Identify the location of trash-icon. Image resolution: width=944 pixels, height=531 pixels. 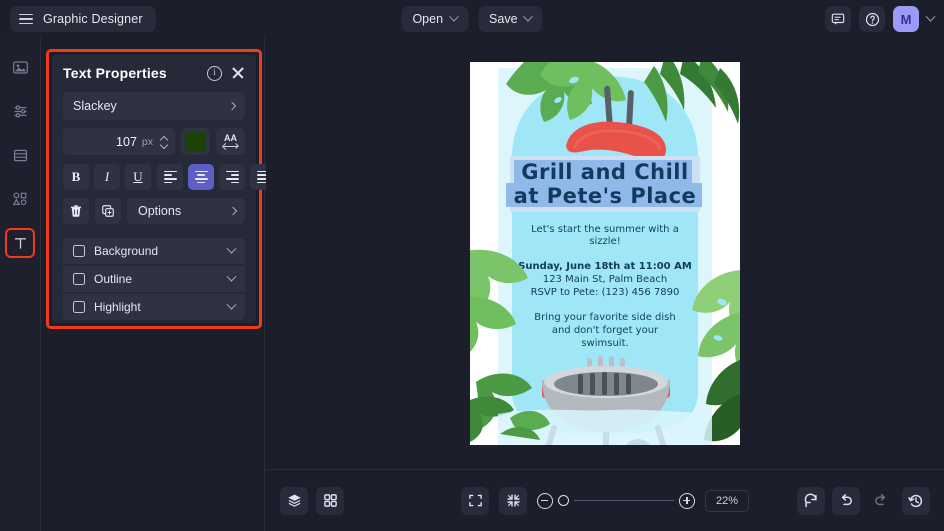
(76, 211).